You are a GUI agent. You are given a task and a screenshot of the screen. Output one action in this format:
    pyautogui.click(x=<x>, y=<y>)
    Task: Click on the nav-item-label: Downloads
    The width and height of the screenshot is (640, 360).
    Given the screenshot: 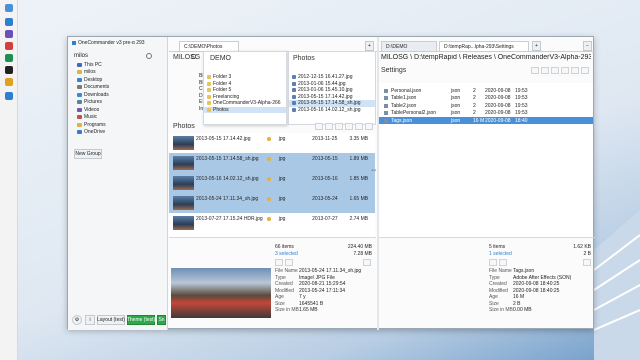 What is the action you would take?
    pyautogui.click(x=96, y=94)
    